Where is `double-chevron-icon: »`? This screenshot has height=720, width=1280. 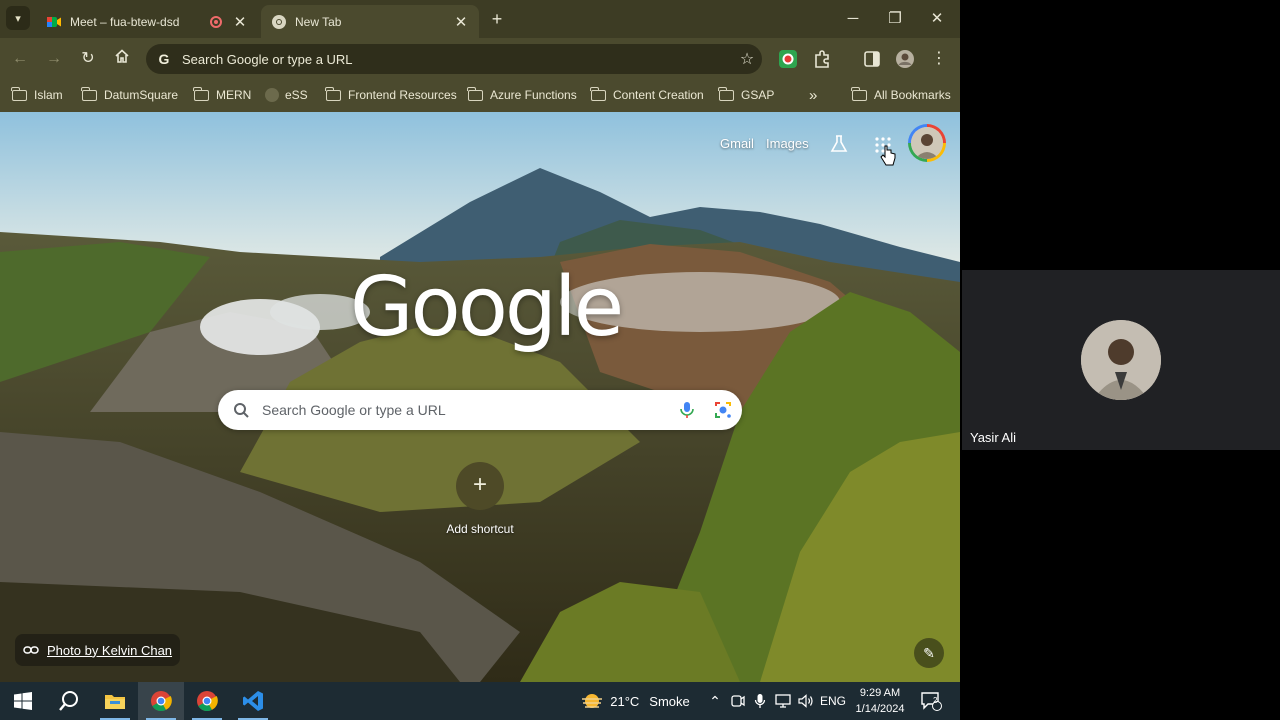
double-chevron-icon: » is located at coordinates (813, 95).